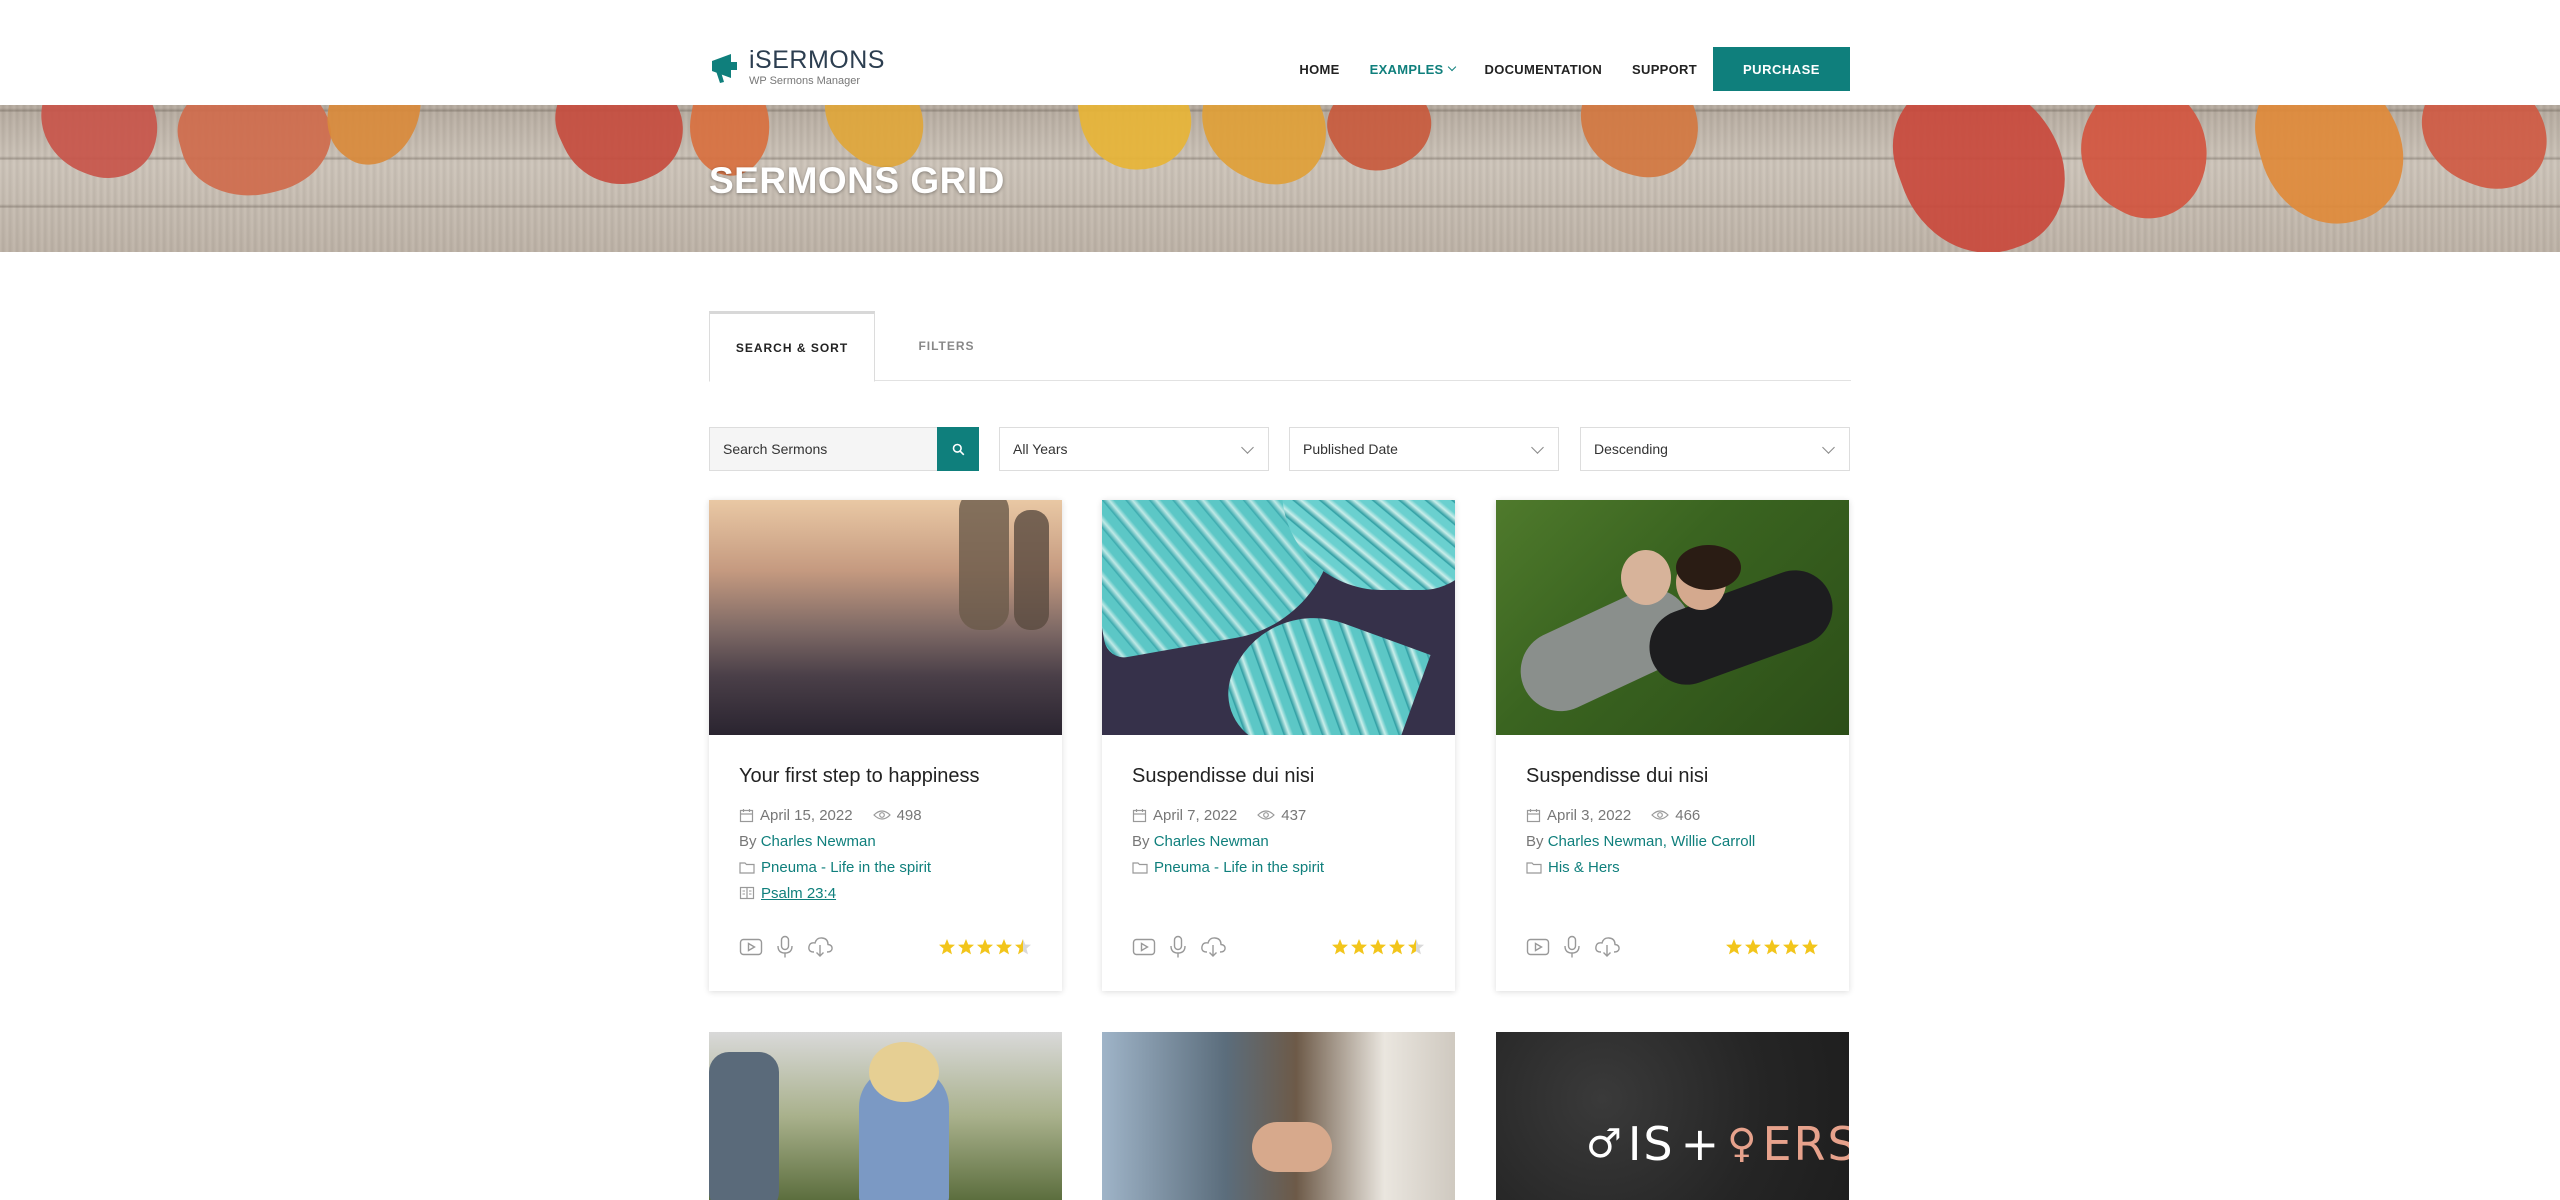 The image size is (2560, 1200). I want to click on sermon-series: Pneuma - Life in the spirit, so click(885, 867).